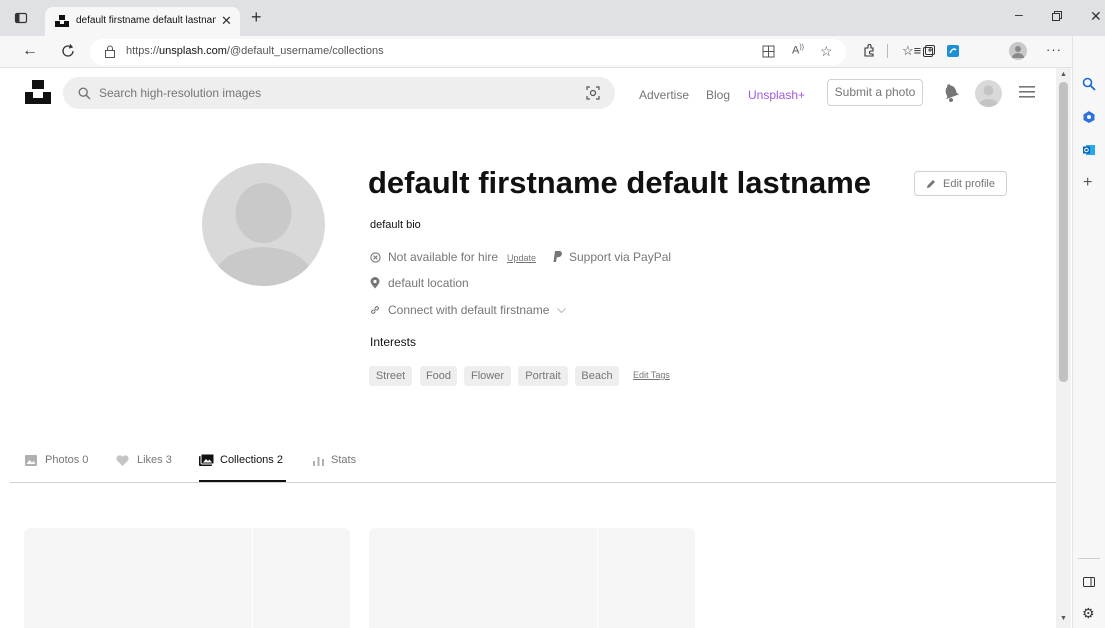 This screenshot has height=628, width=1105. Describe the element at coordinates (375, 257) in the screenshot. I see `not-available-icon` at that location.